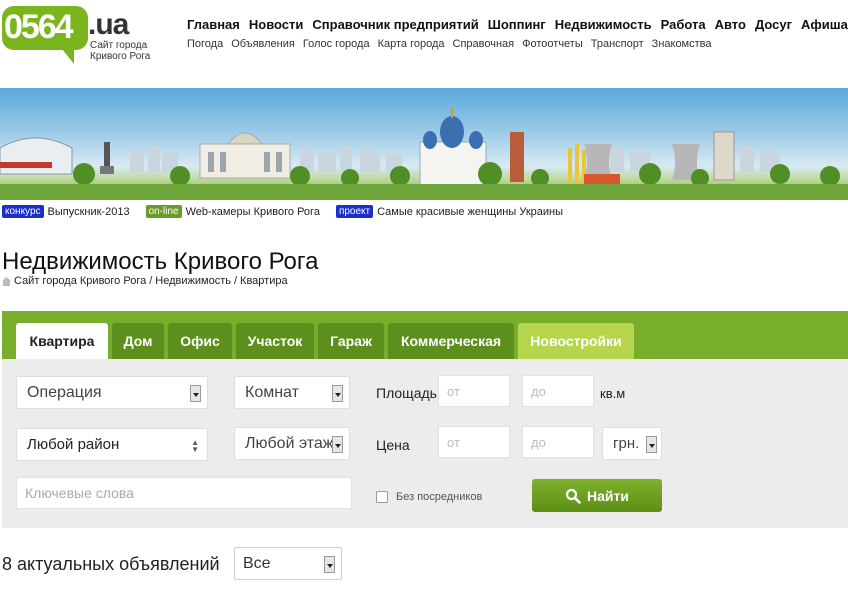 Image resolution: width=848 pixels, height=598 pixels. Describe the element at coordinates (626, 443) in the screenshot. I see `currency-value: грн.` at that location.